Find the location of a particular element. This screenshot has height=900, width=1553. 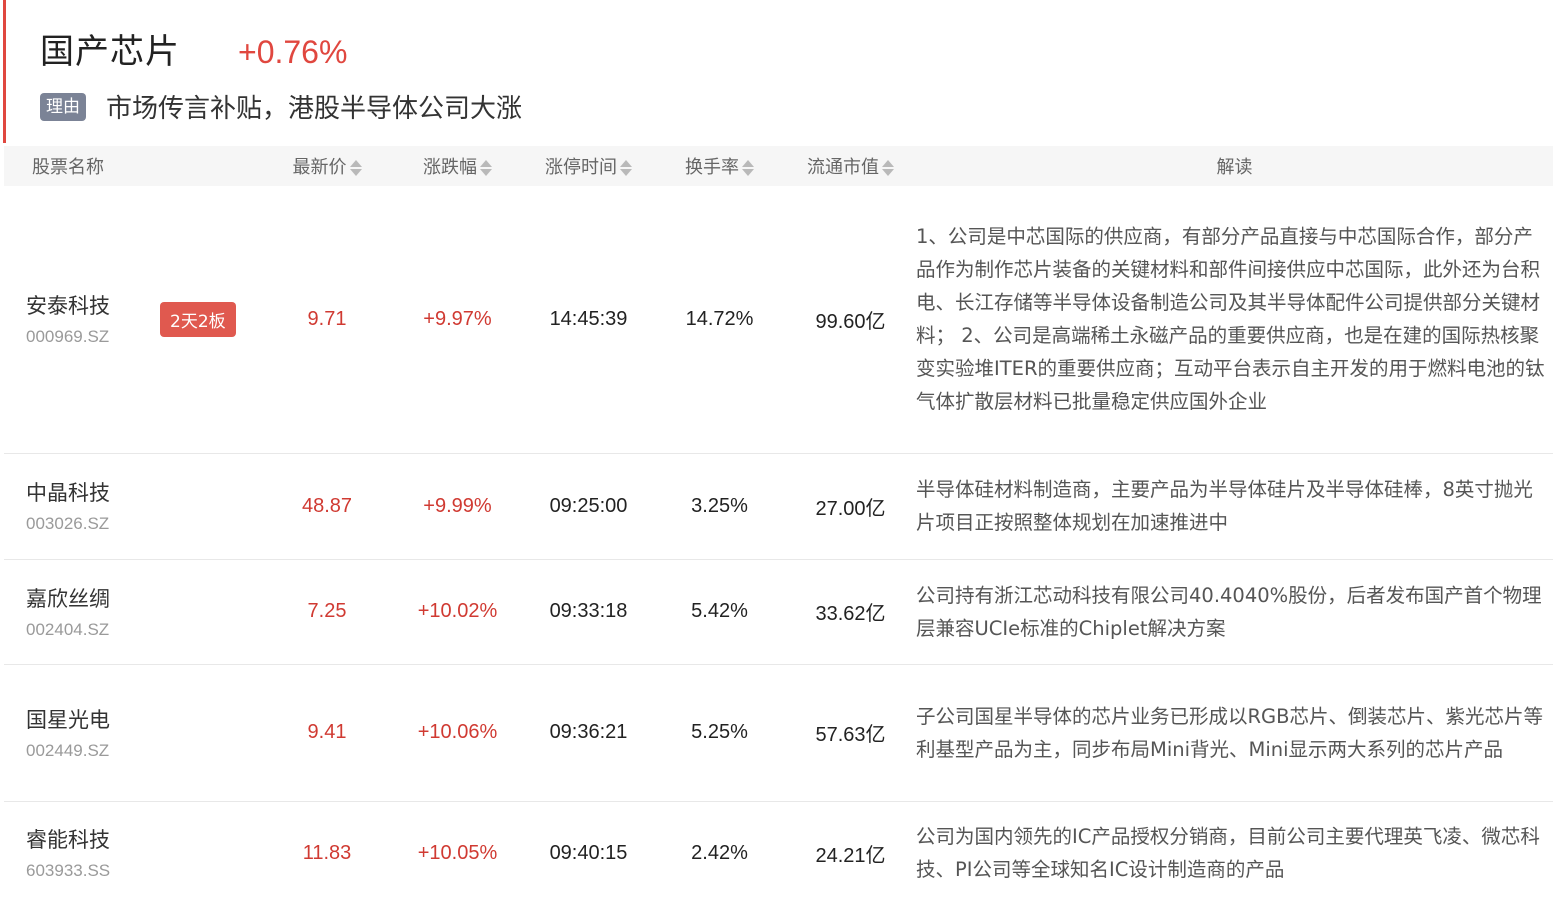

limit-time-cell: 09:36:21 is located at coordinates (588, 732).